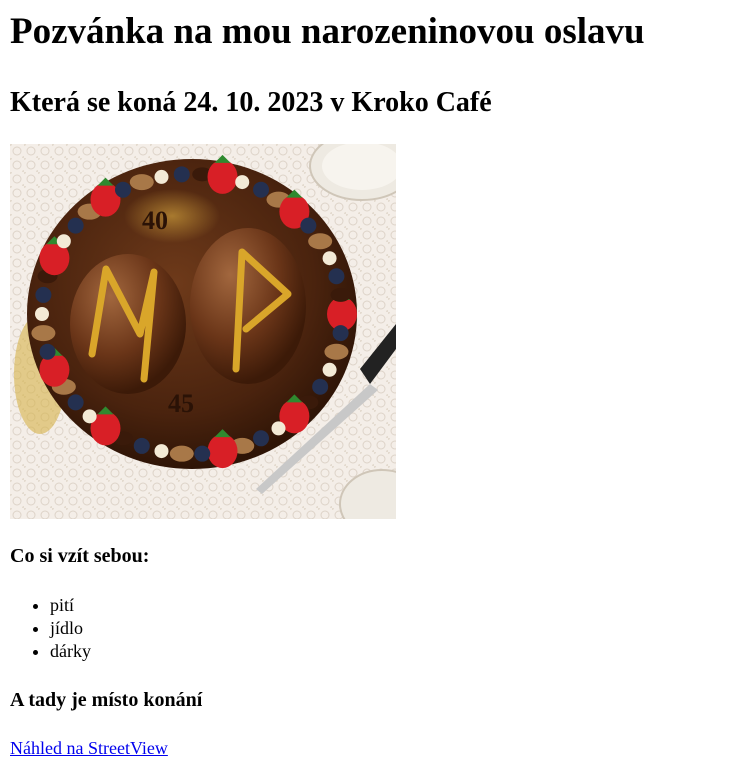 This screenshot has height=760, width=752. I want to click on list-item: jídlo, so click(396, 628).